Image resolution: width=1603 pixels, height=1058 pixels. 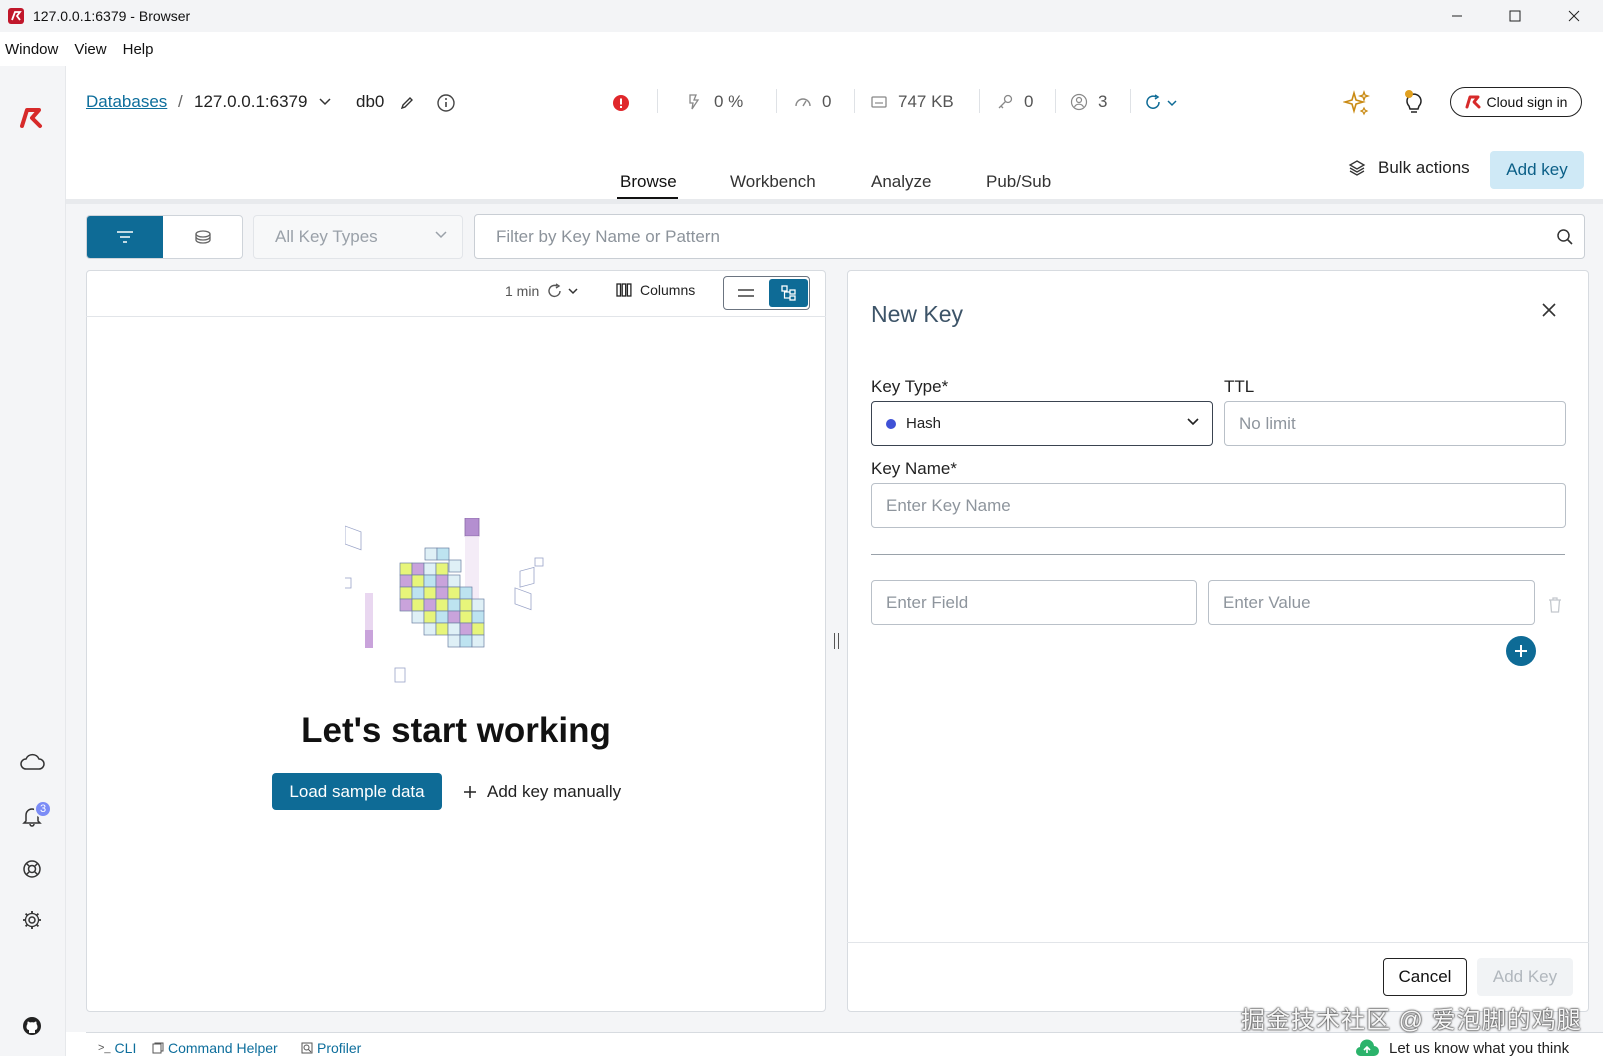 I want to click on add-key-button: Add key, so click(x=1537, y=170).